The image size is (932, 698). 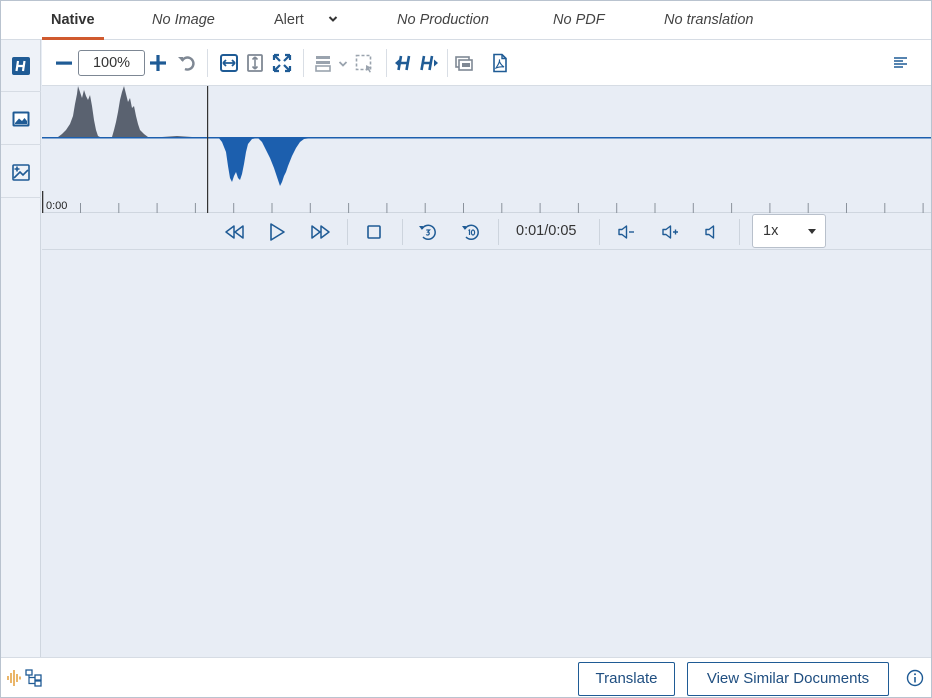 I want to click on tab-no-pdf: No PDF, so click(x=579, y=20).